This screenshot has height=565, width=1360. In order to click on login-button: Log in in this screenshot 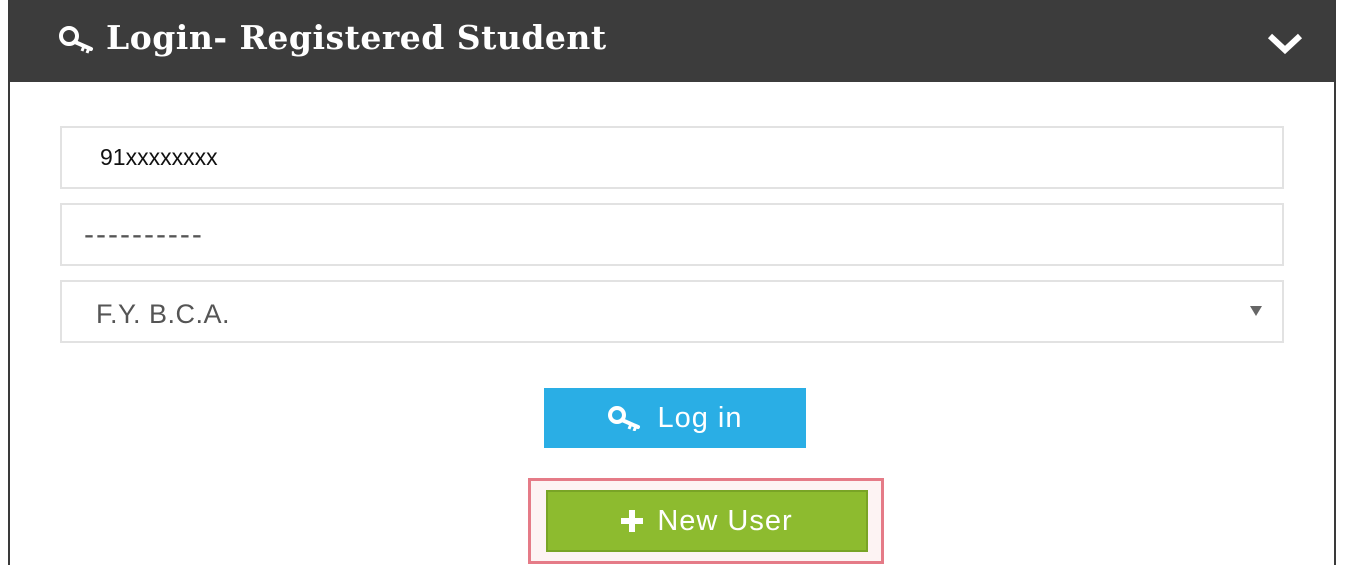, I will do `click(675, 418)`.